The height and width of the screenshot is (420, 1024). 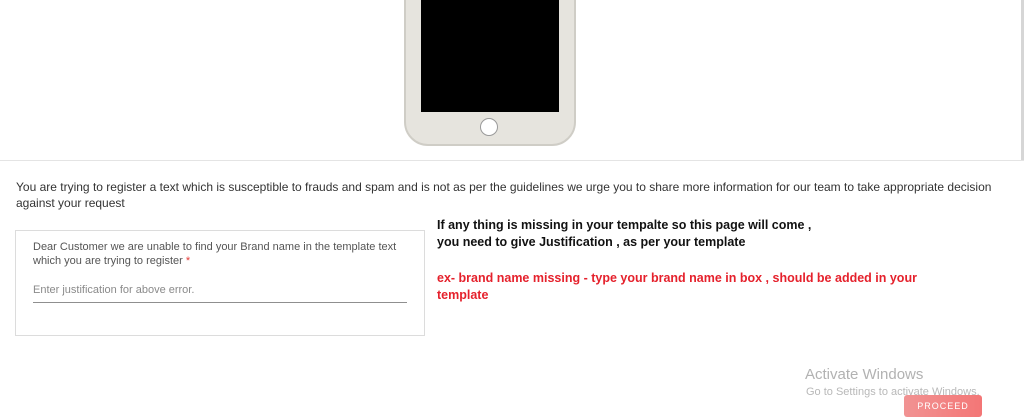 What do you see at coordinates (188, 261) in the screenshot?
I see `required-indicator: *` at bounding box center [188, 261].